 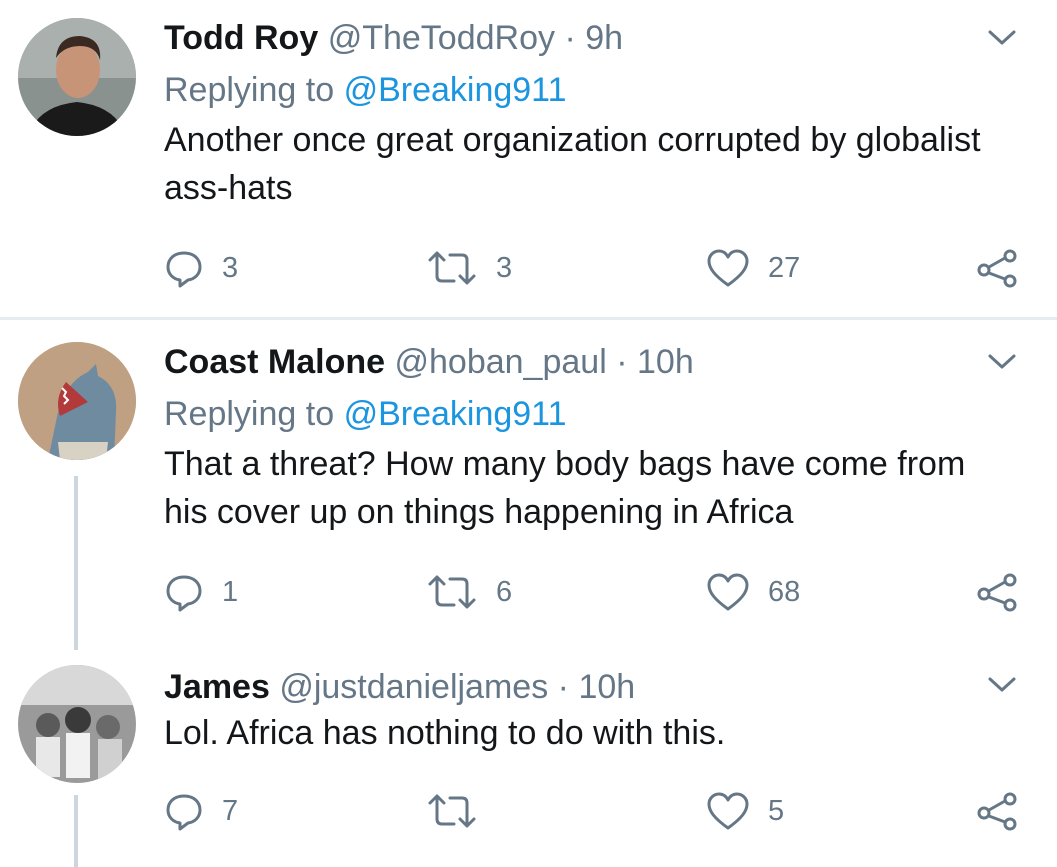 I want to click on user-handle: @TheToddRoy, so click(x=441, y=38).